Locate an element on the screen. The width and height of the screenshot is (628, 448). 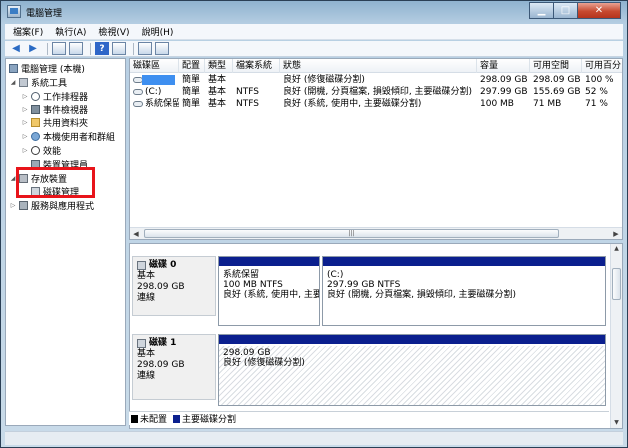
tree-item-label: 電腦管理 (本機) is located at coordinates (53, 70).